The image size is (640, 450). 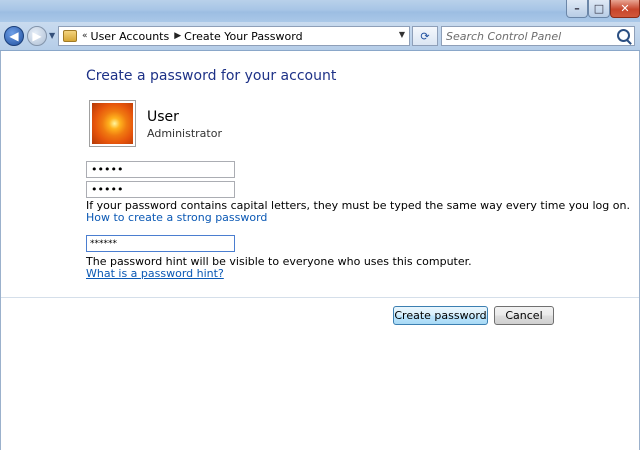 I want to click on refresh-button: ⟳, so click(x=425, y=36).